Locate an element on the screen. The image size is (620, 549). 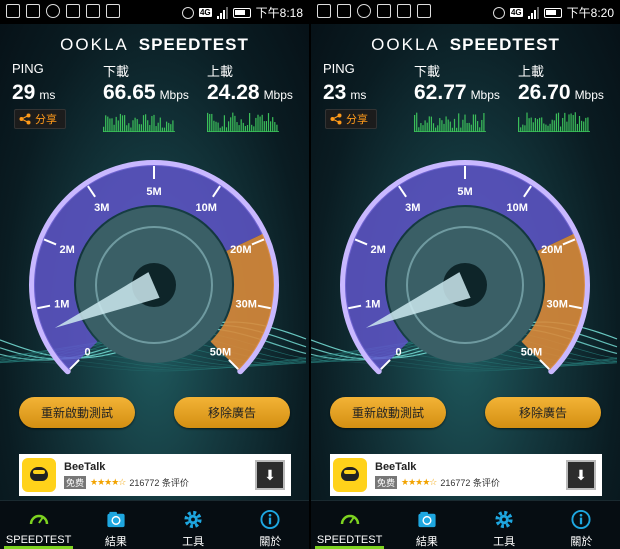
results-icon is located at coordinates (116, 519).